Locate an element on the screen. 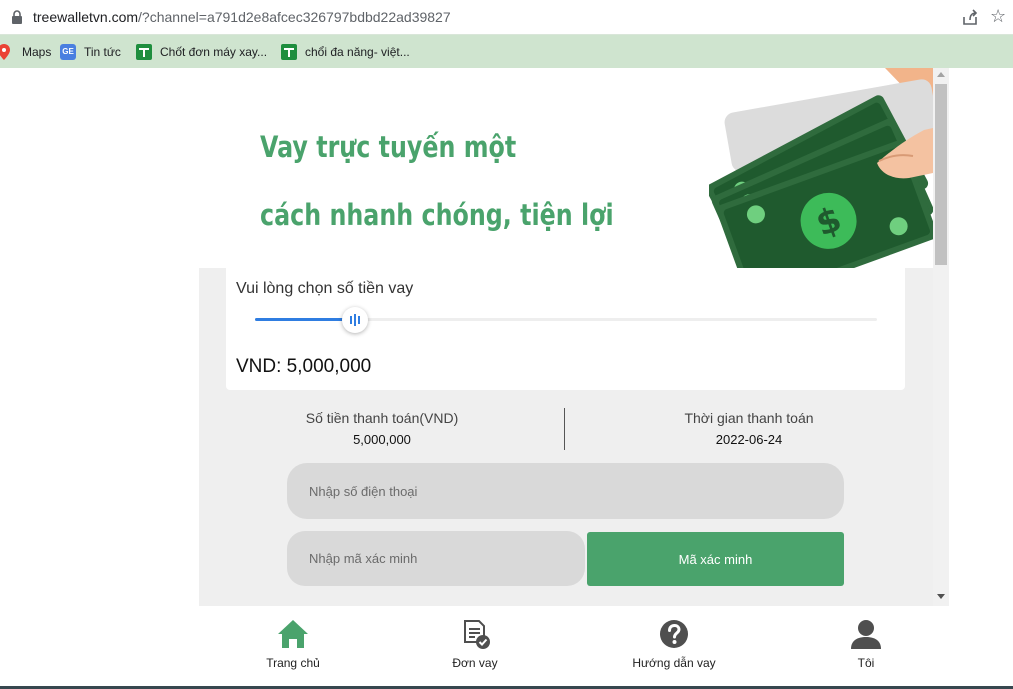 This screenshot has height=689, width=1013. loan-amount-slider-fill is located at coordinates (305, 319).